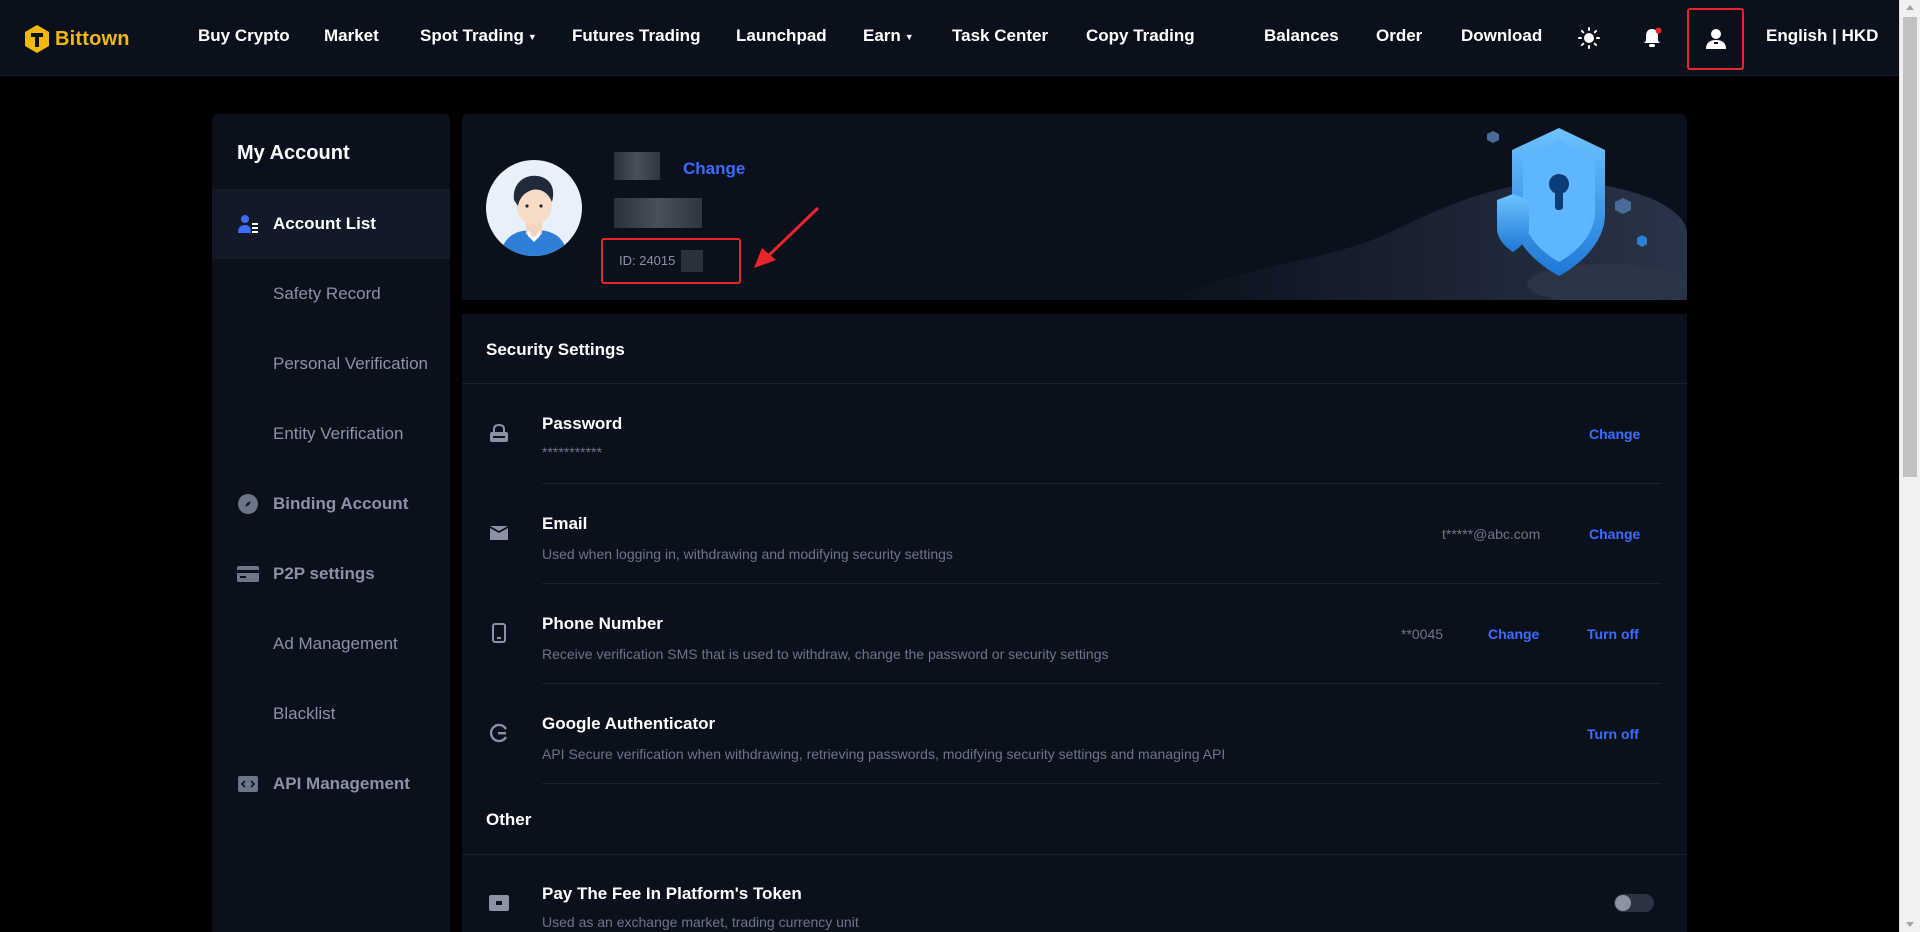 The image size is (1920, 932). Describe the element at coordinates (351, 36) in the screenshot. I see `nav-market: Market` at that location.